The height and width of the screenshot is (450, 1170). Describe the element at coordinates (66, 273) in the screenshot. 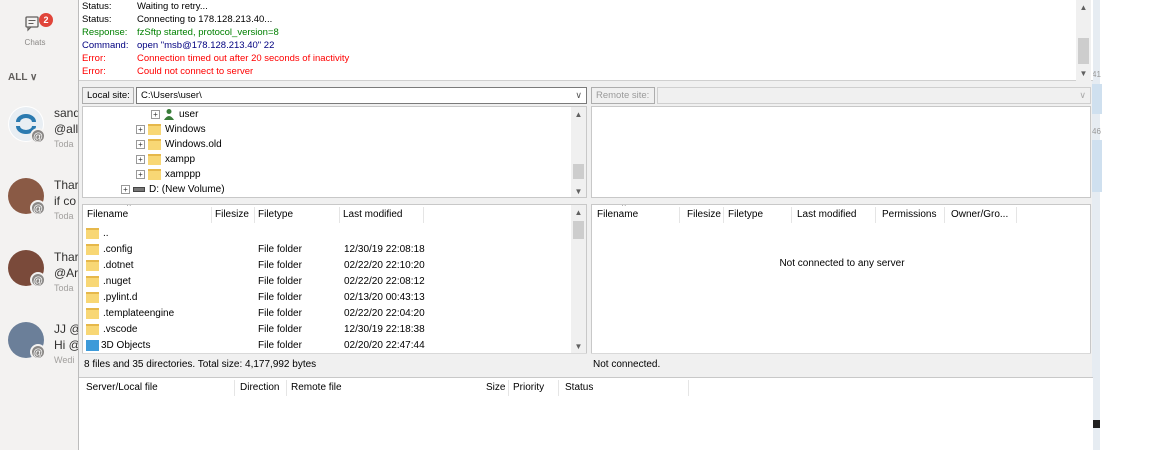

I see `chat-preview: @Ar` at that location.